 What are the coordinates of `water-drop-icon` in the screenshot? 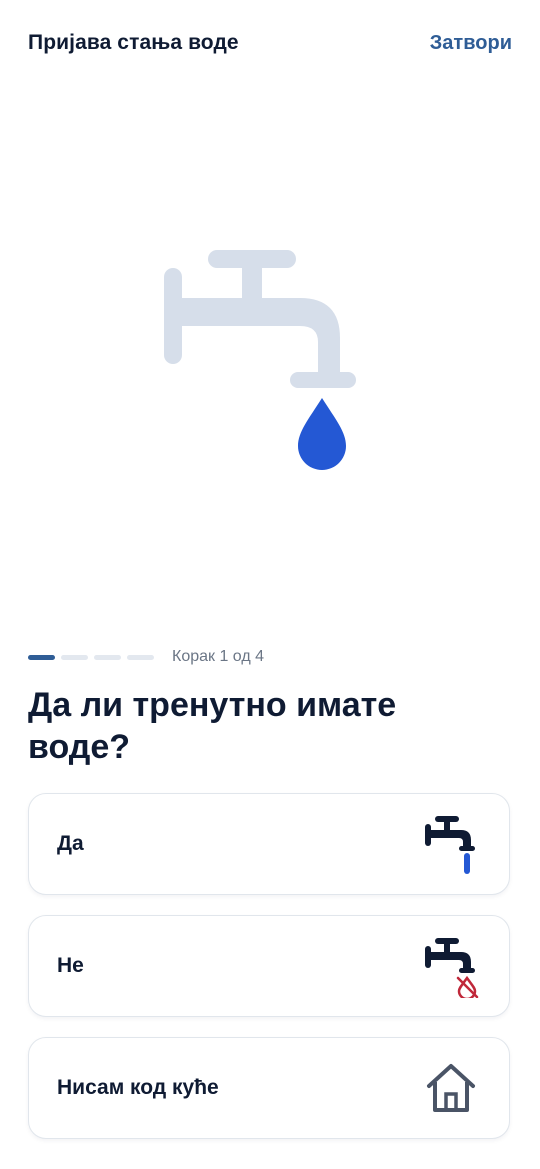 It's located at (322, 434).